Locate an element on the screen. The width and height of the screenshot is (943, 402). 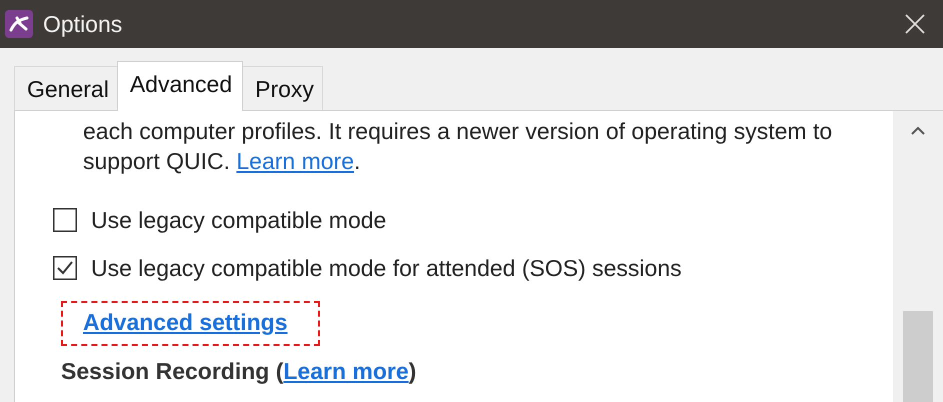
scroll-thumb is located at coordinates (918, 356).